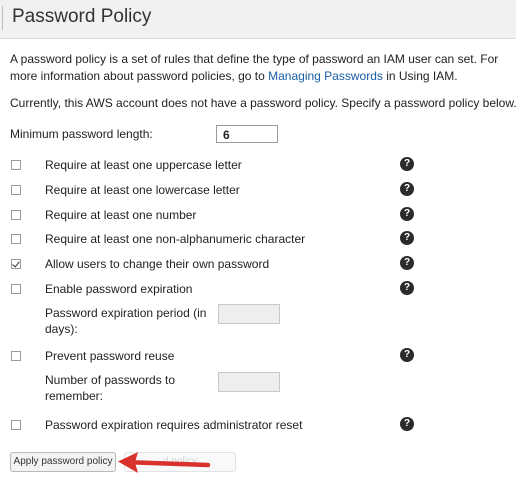 The image size is (516, 480). What do you see at coordinates (2, 18) in the screenshot?
I see `title-accent-line` at bounding box center [2, 18].